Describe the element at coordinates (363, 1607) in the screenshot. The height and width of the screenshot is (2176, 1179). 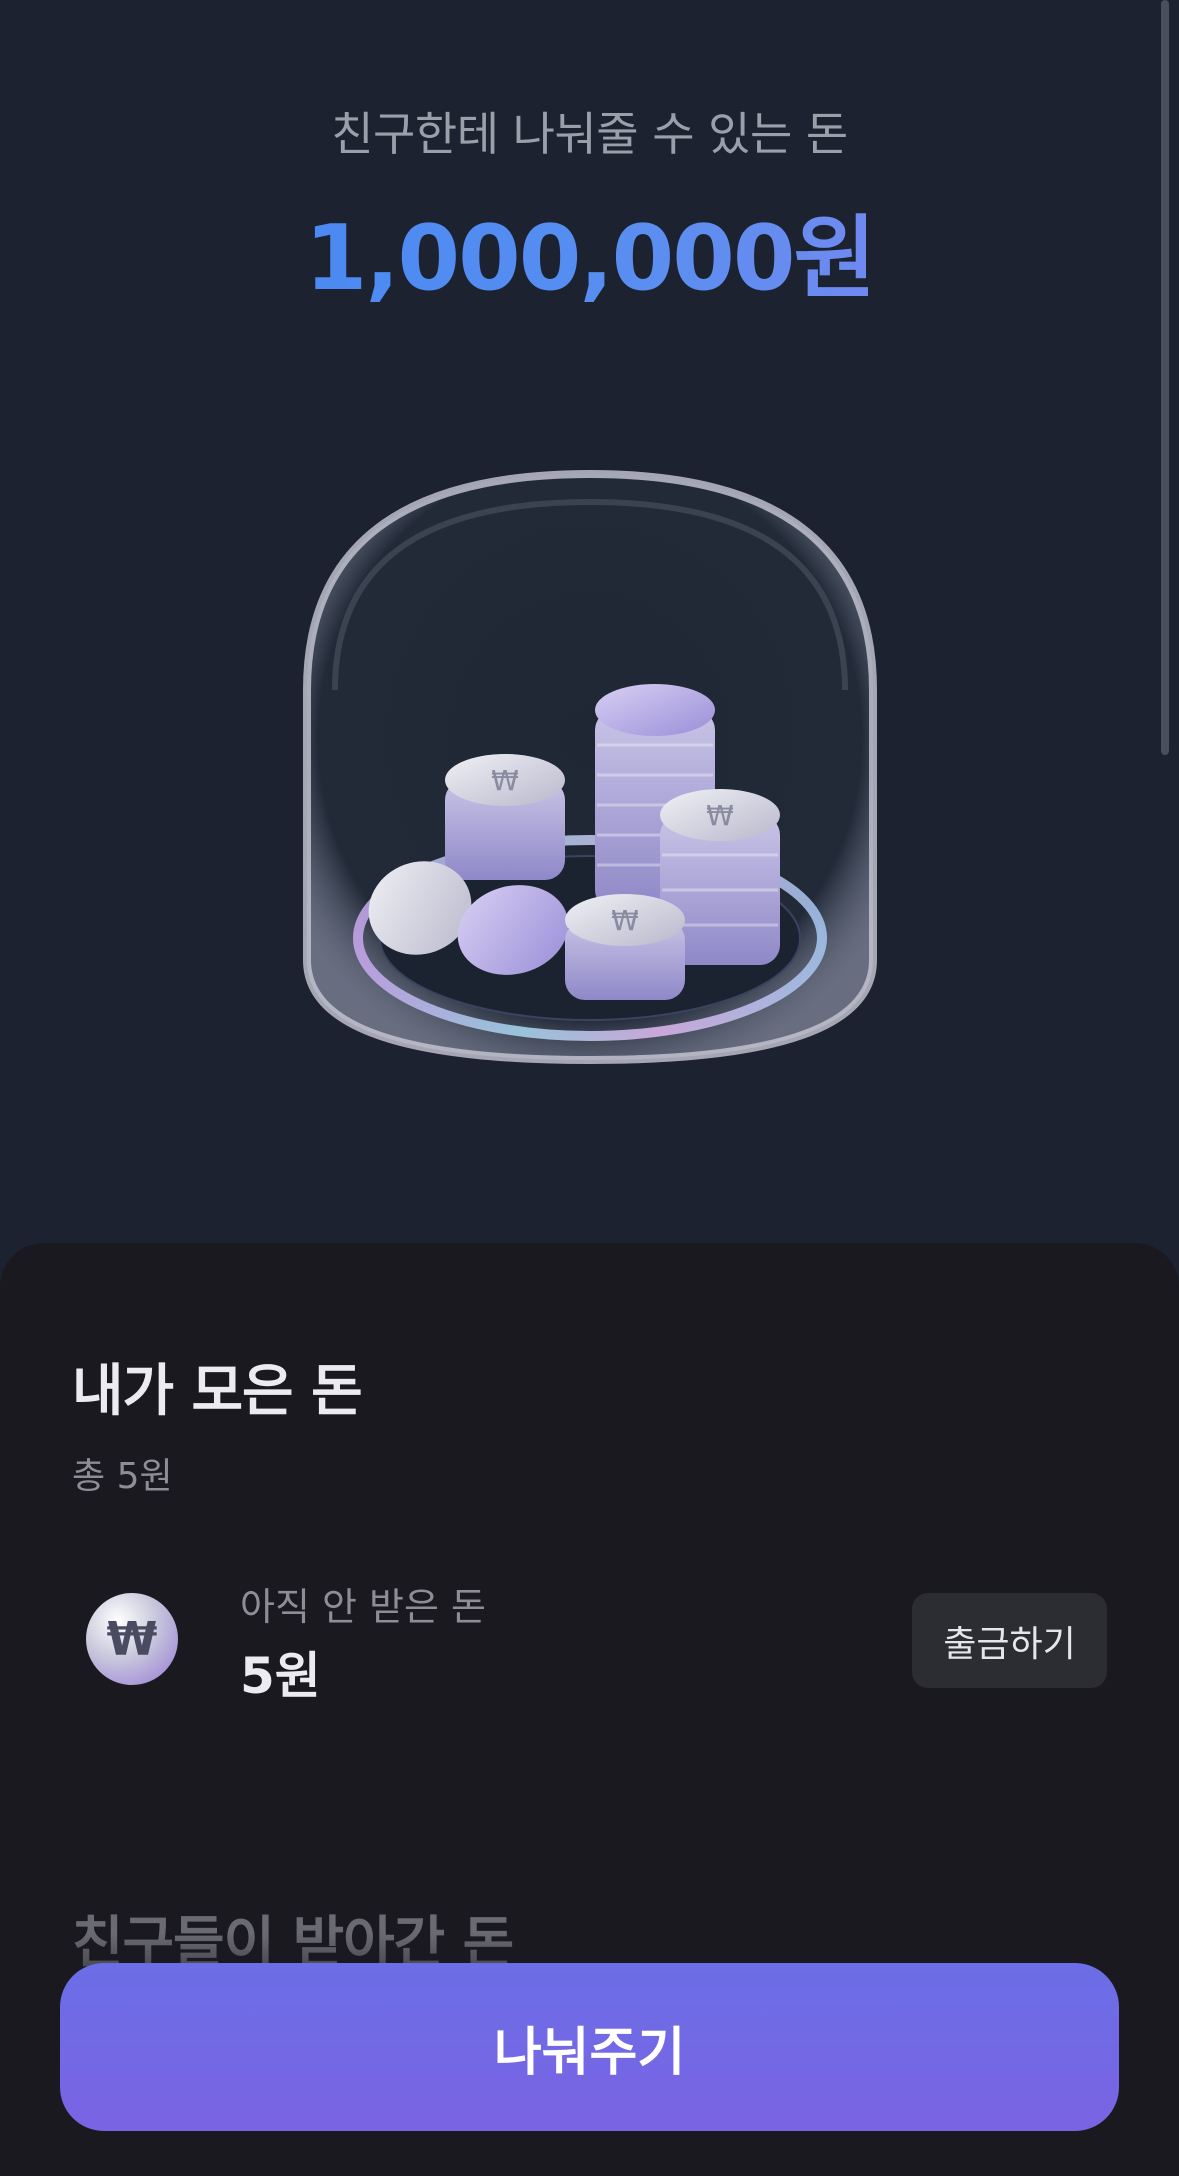
I see `pending-money-label: 아직 안 받은 돈` at that location.